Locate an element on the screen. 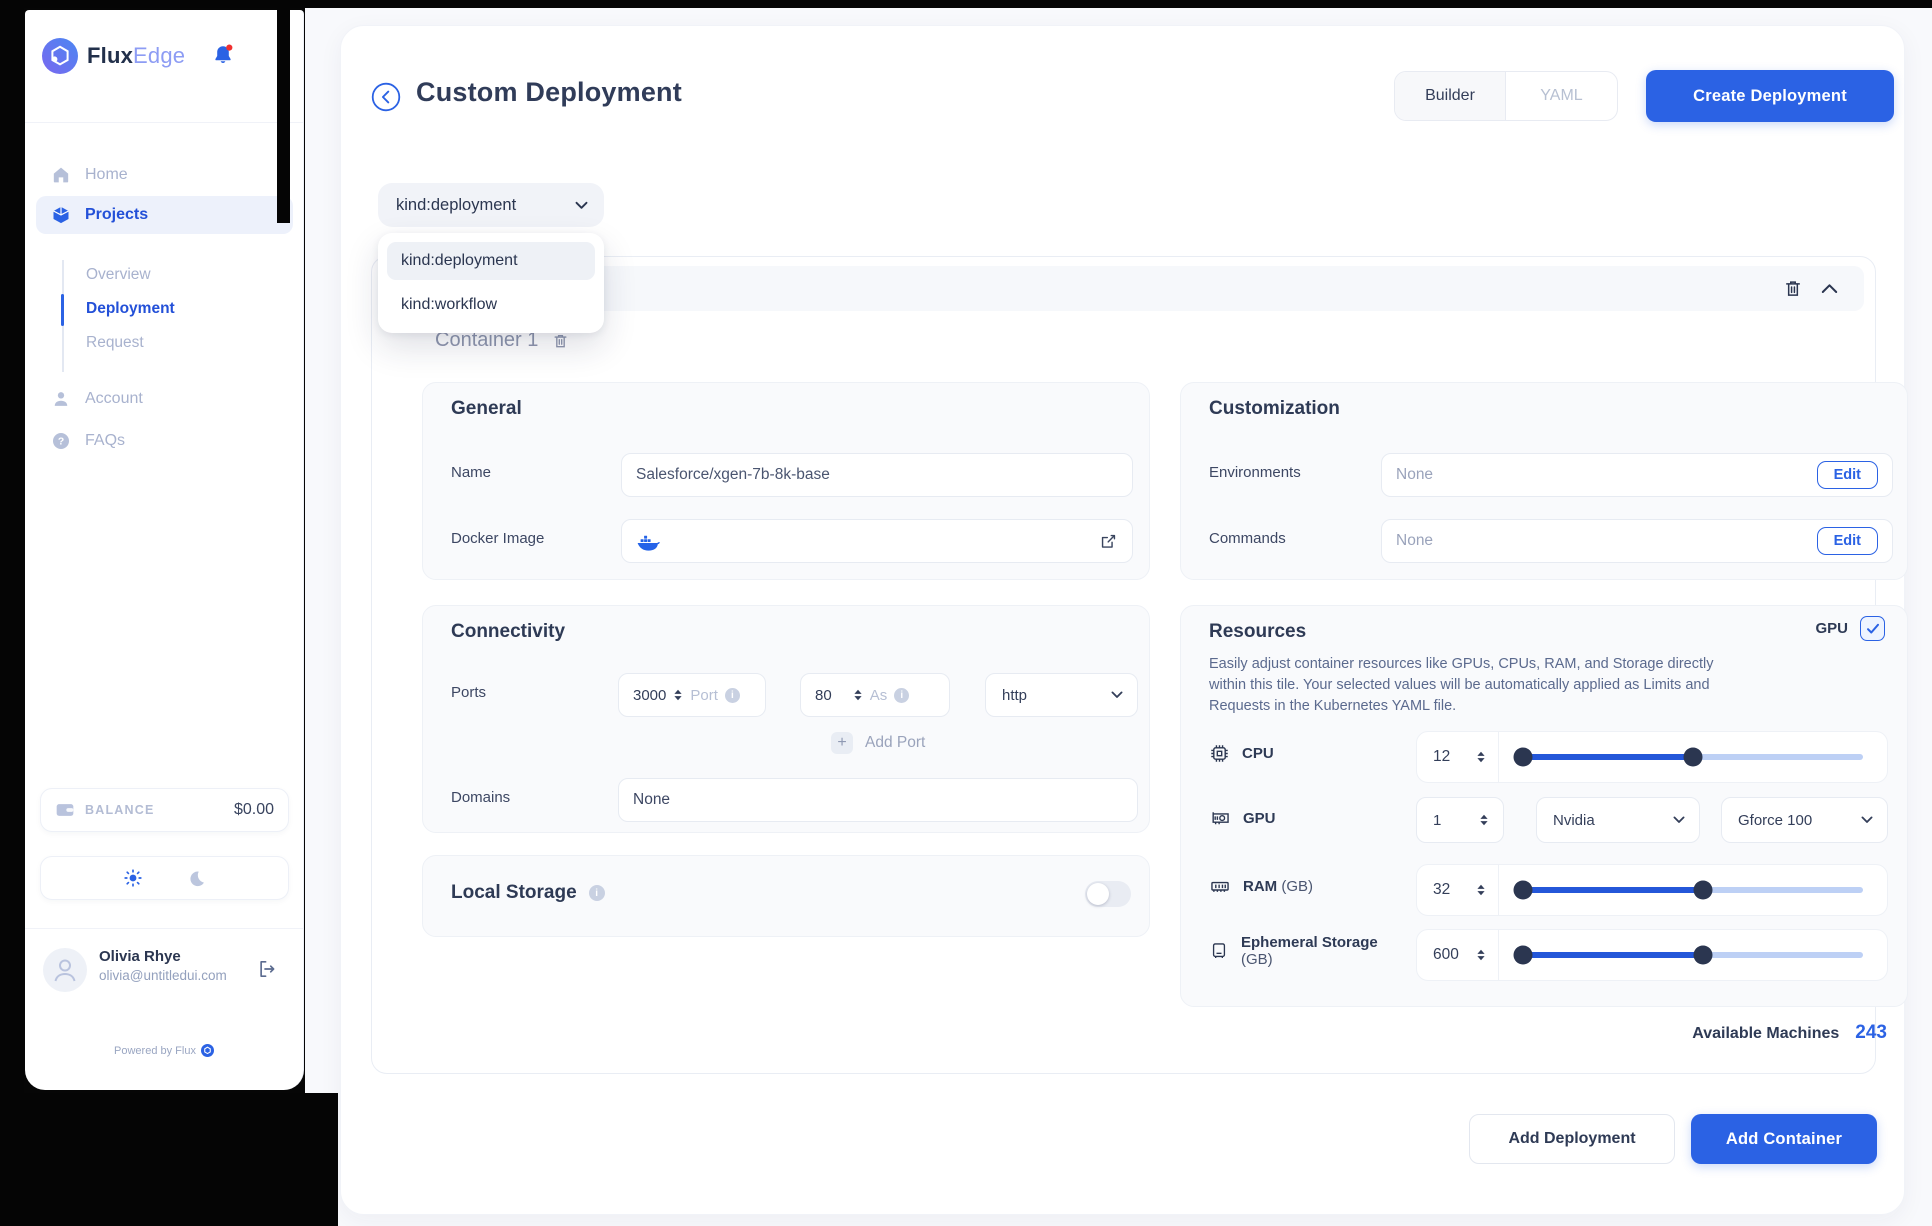 Image resolution: width=1932 pixels, height=1226 pixels. commands-input: None Edit is located at coordinates (1637, 541).